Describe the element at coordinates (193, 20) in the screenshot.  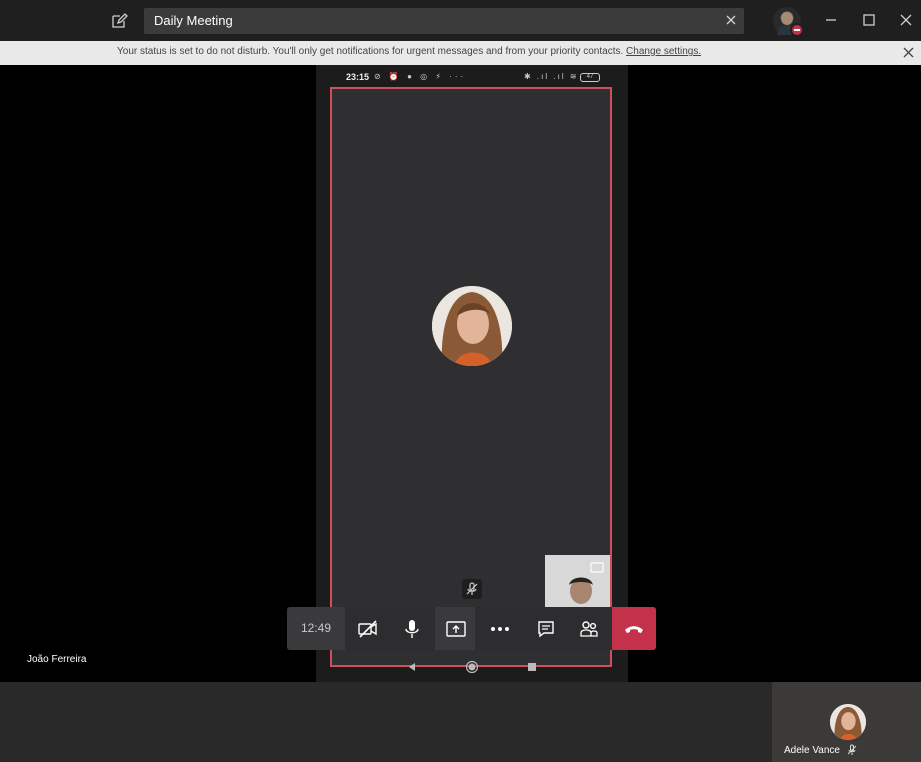
I see `search-input: Daily Meeting` at that location.